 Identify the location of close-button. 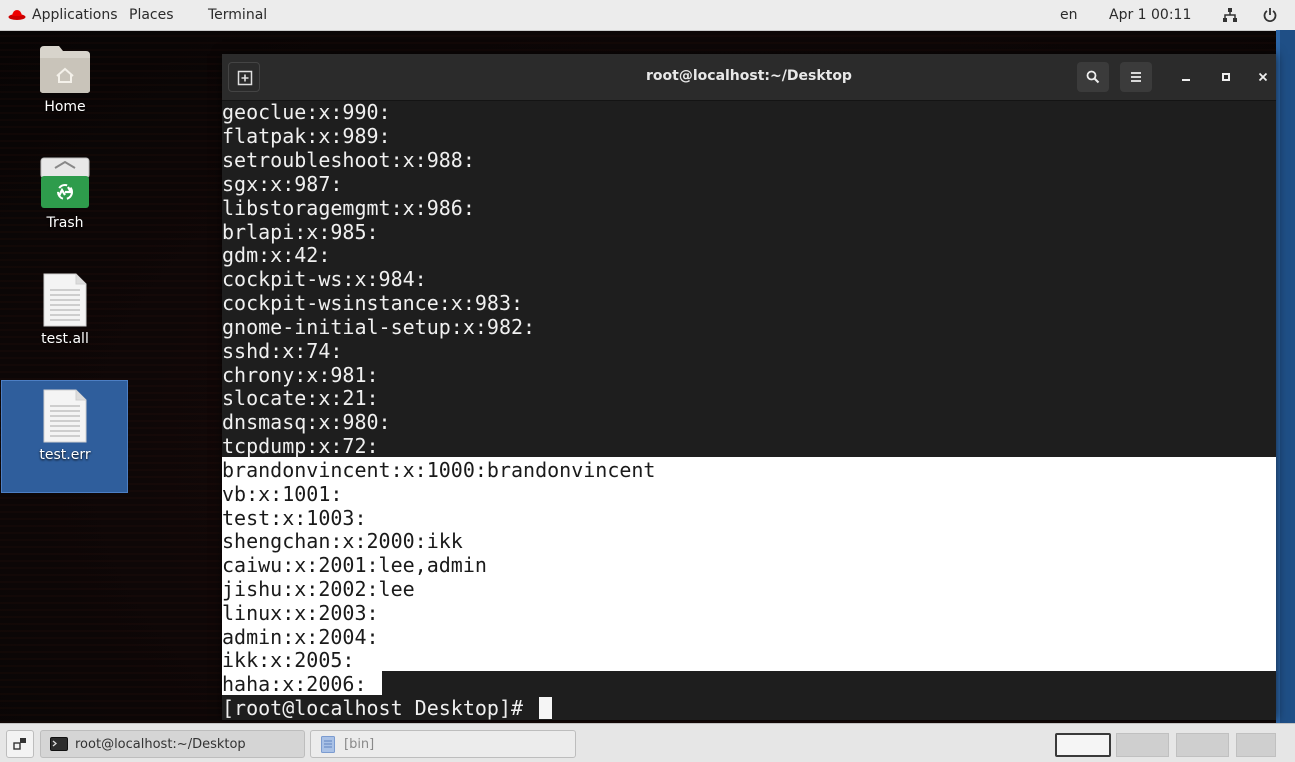
(1264, 77).